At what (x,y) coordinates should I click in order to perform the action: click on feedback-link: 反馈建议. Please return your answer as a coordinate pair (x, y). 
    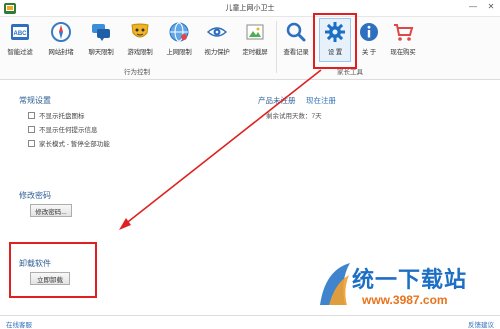
    Looking at the image, I should click on (481, 324).